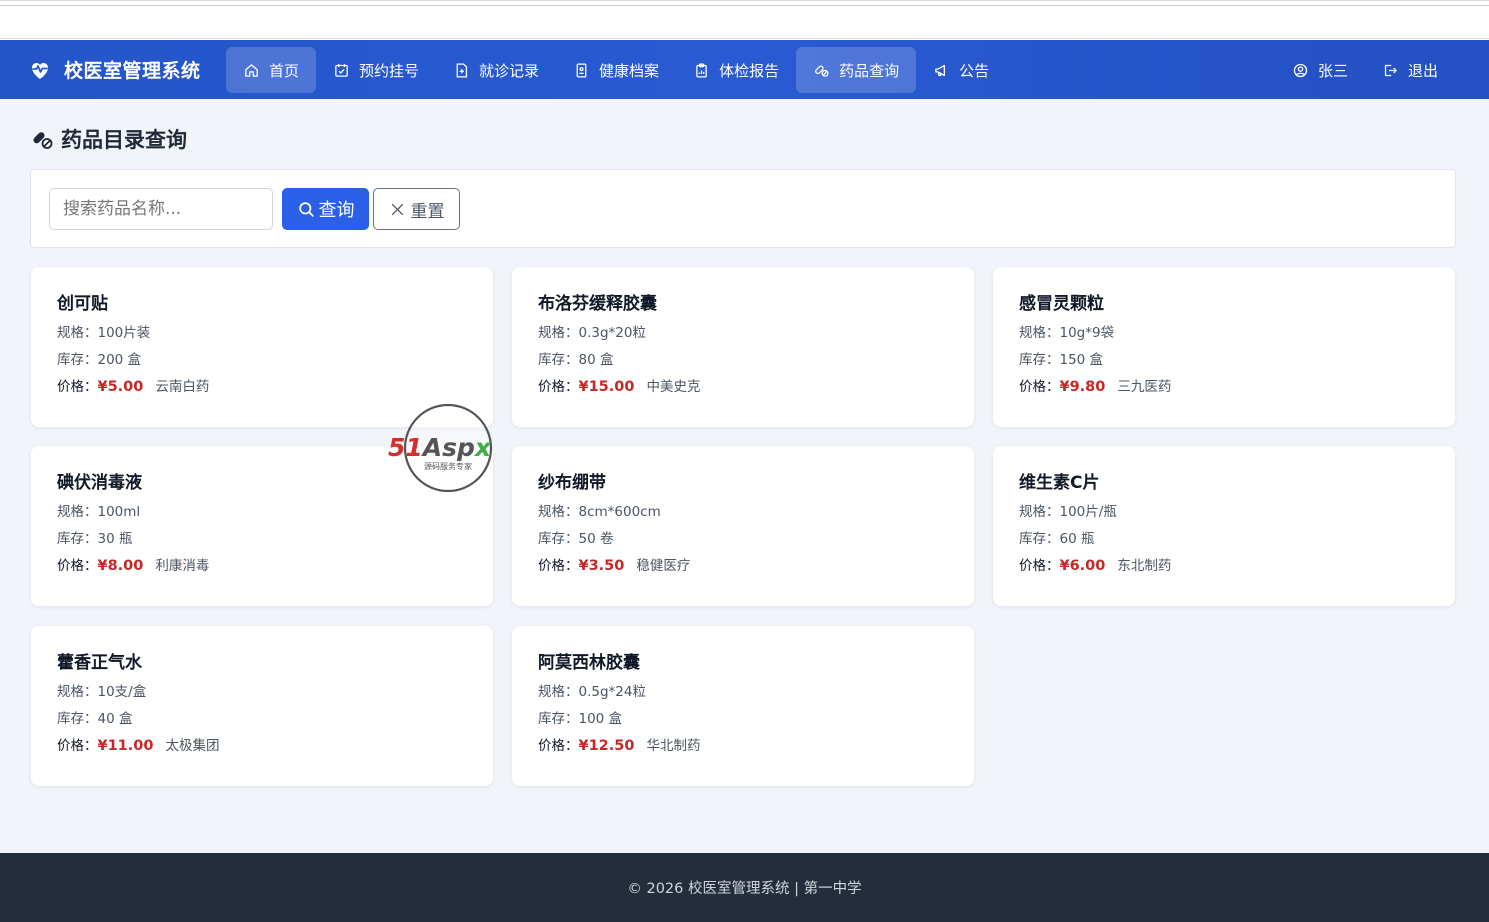 This screenshot has height=922, width=1489. Describe the element at coordinates (744, 20) in the screenshot. I see `browser-address-strip` at that location.